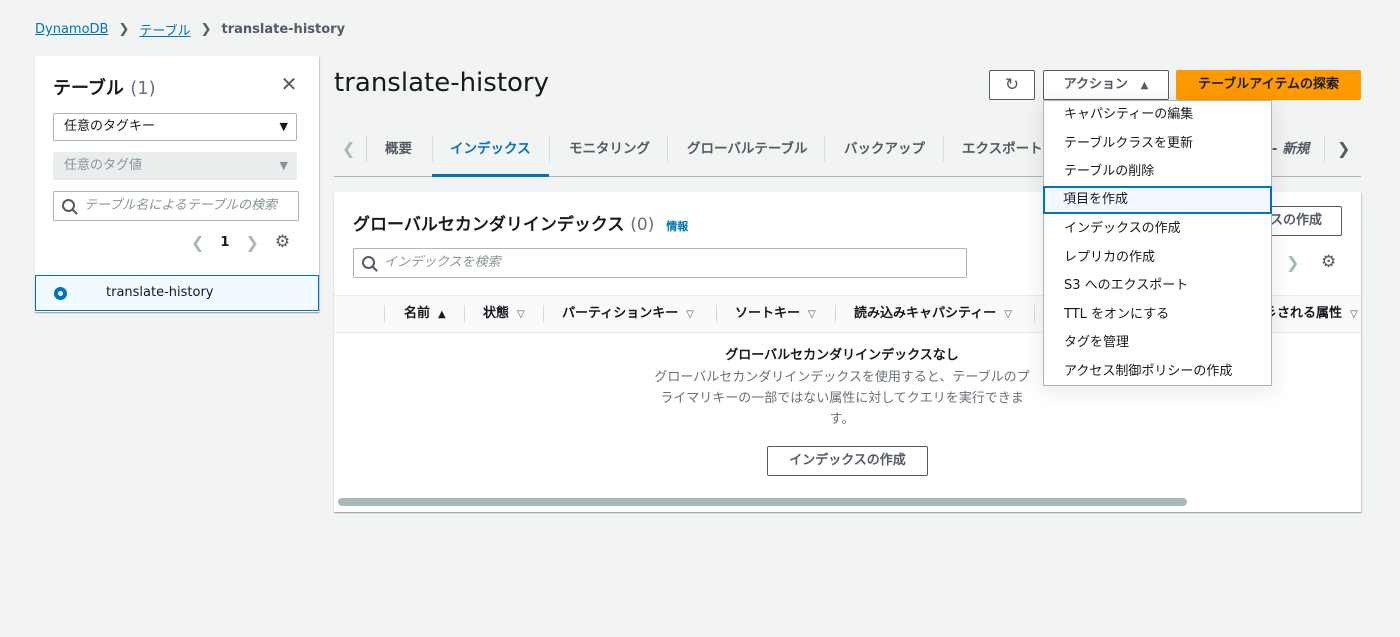 This screenshot has width=1400, height=637. I want to click on col-sort-key-label: ソートキー, so click(768, 313).